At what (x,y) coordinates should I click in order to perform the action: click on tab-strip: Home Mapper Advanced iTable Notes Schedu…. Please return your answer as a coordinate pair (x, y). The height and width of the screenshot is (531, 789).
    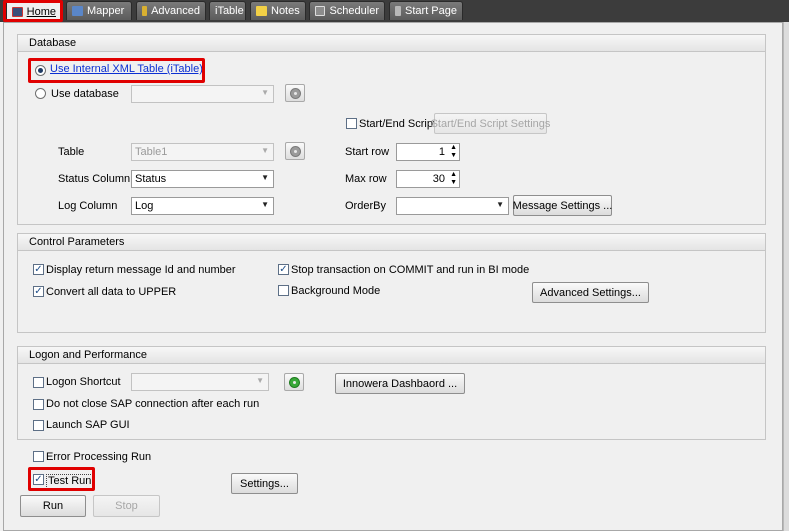
    Looking at the image, I should click on (394, 11).